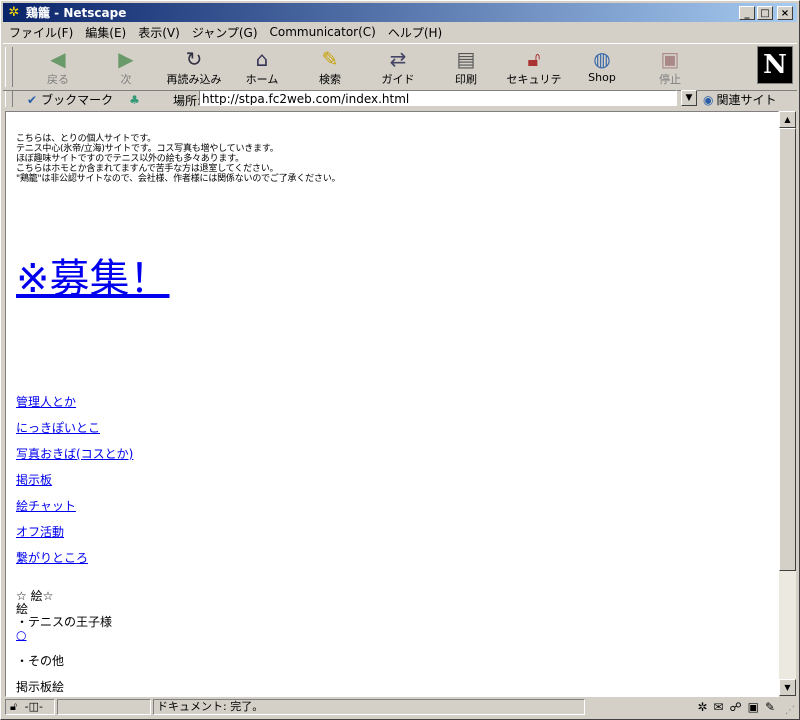 The width and height of the screenshot is (800, 720). I want to click on art-item-bbs: 掲示板絵, so click(40, 687).